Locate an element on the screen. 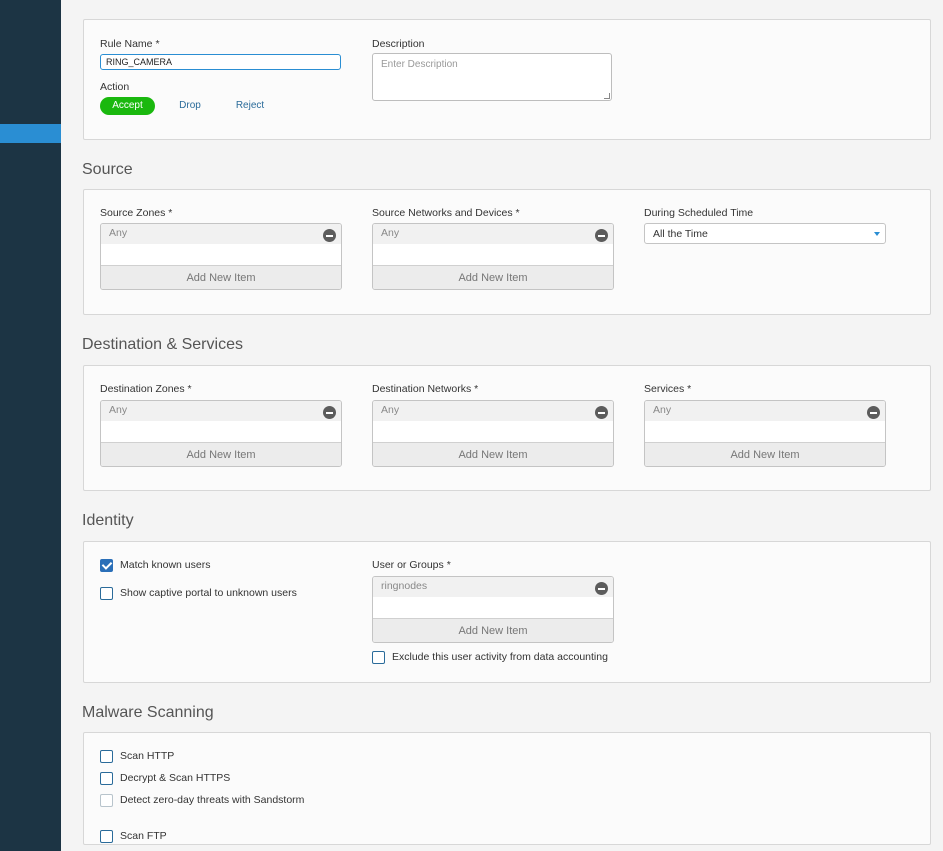 Image resolution: width=943 pixels, height=851 pixels. source-networks-value: Any is located at coordinates (390, 233).